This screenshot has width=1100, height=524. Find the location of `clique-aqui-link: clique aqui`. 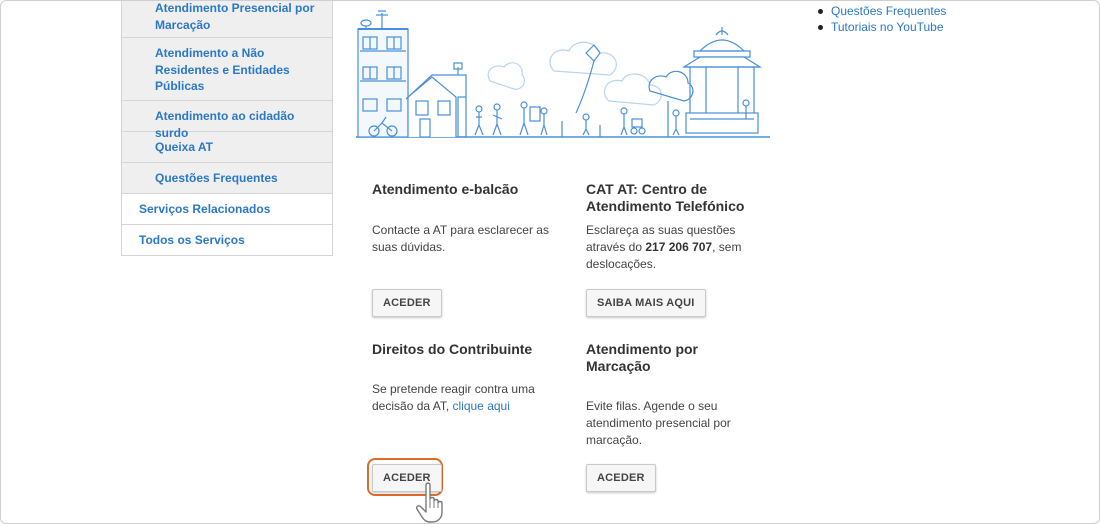

clique-aqui-link: clique aqui is located at coordinates (481, 406).